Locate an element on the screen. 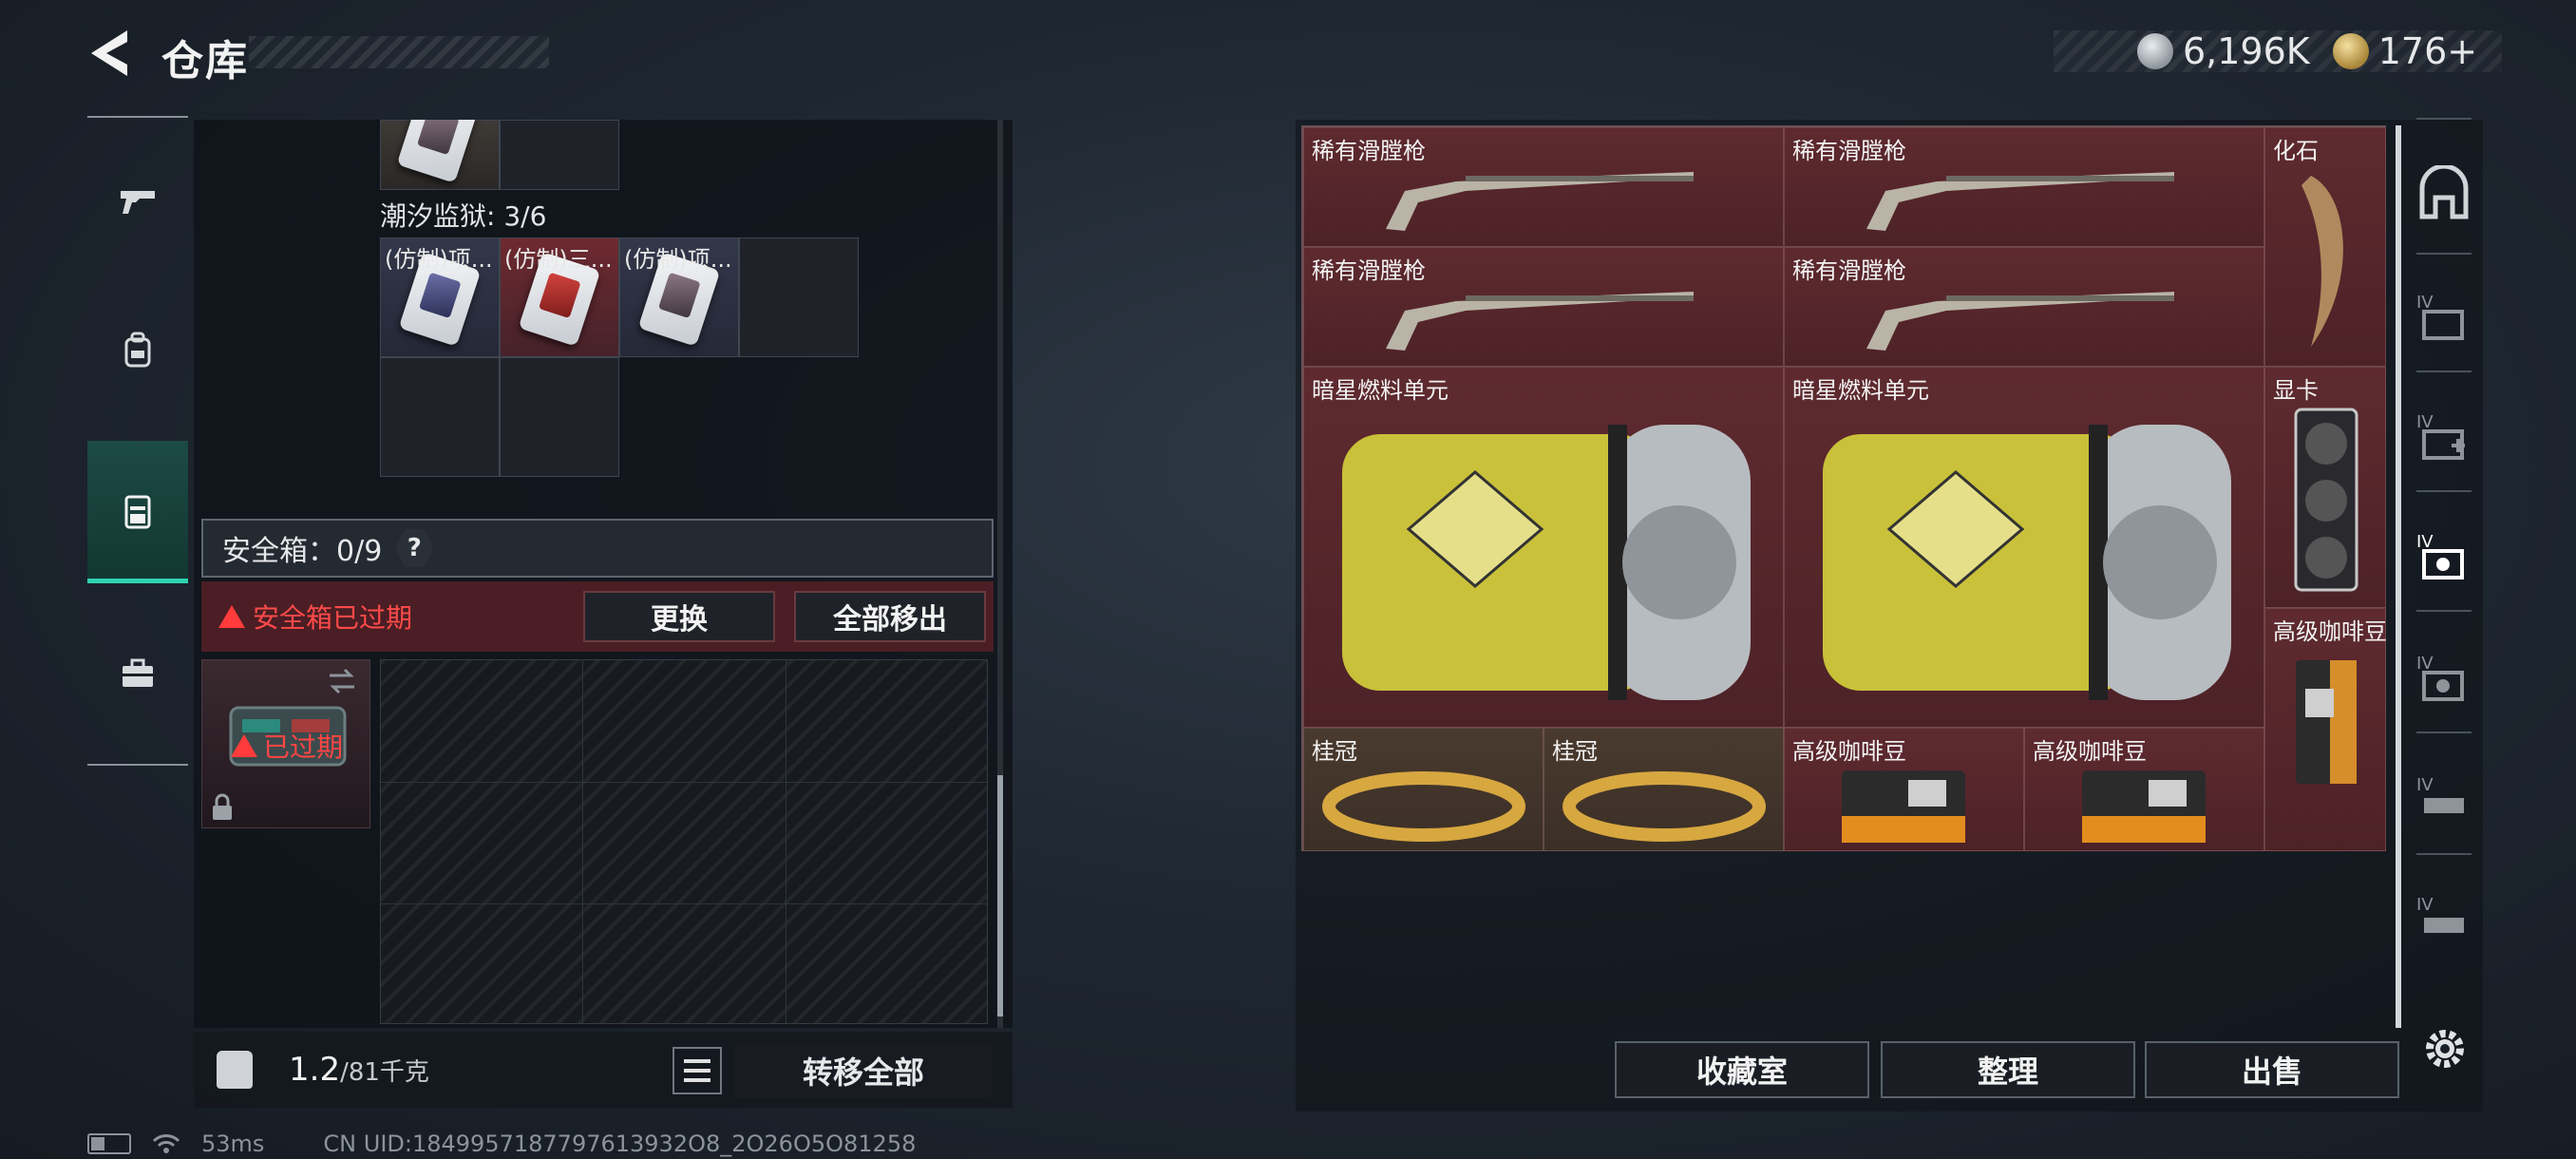  safebox-grid is located at coordinates (684, 841).